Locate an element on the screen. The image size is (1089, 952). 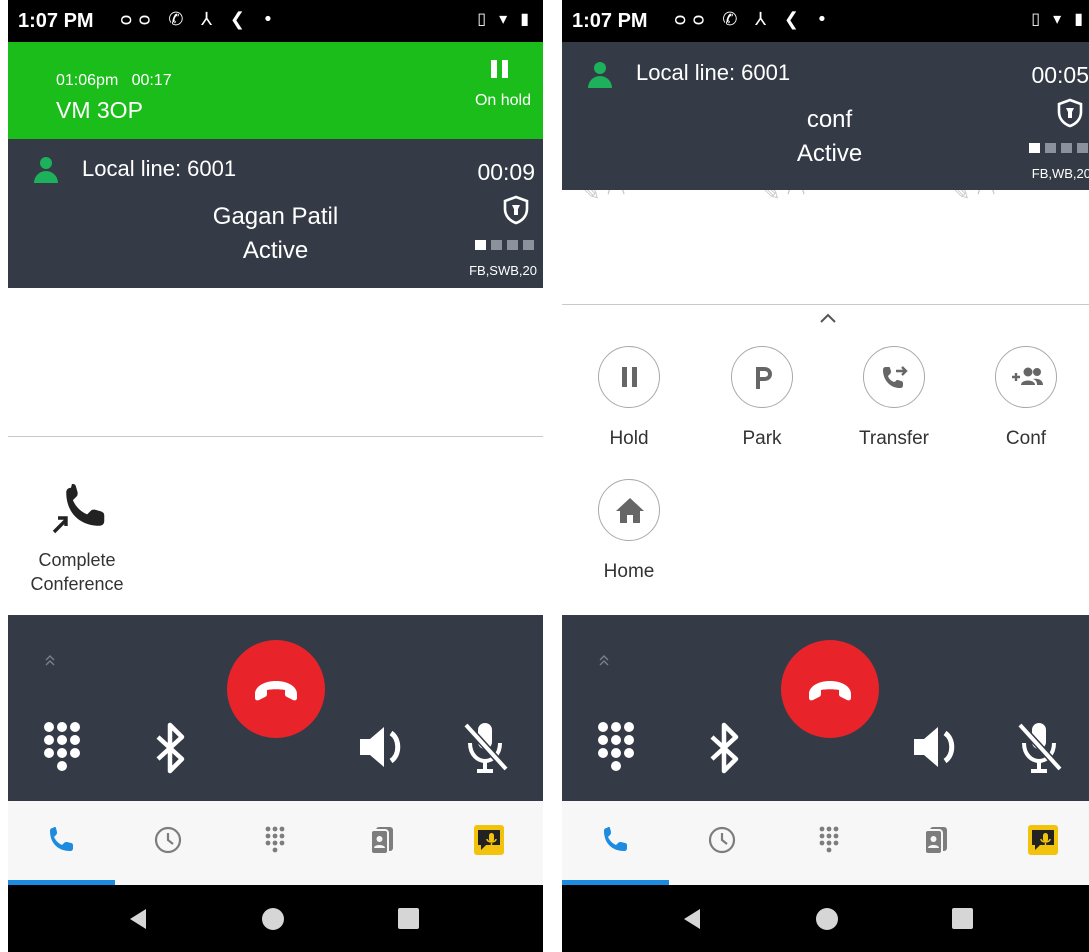
held-call-card: 01:06pm 00:17 VM 3OP On hold is located at coordinates (275, 90).